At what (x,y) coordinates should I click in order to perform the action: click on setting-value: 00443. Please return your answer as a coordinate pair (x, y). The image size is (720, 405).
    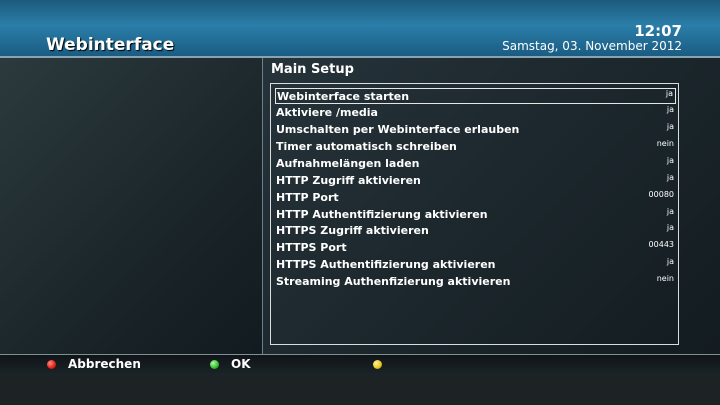
    Looking at the image, I should click on (661, 244).